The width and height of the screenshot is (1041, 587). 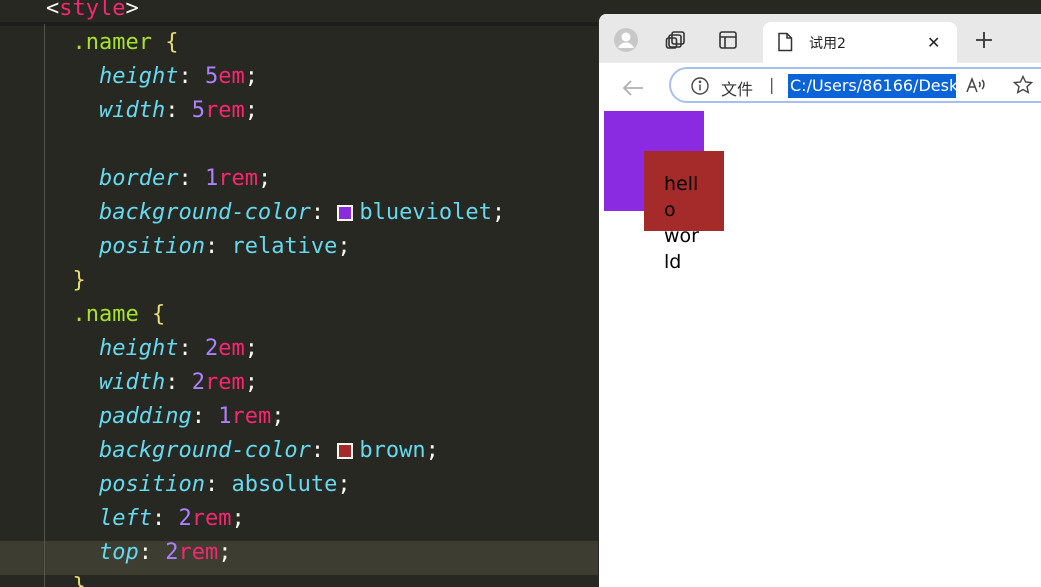 What do you see at coordinates (165, 417) in the screenshot?
I see `code-line: padding: 1rem;` at bounding box center [165, 417].